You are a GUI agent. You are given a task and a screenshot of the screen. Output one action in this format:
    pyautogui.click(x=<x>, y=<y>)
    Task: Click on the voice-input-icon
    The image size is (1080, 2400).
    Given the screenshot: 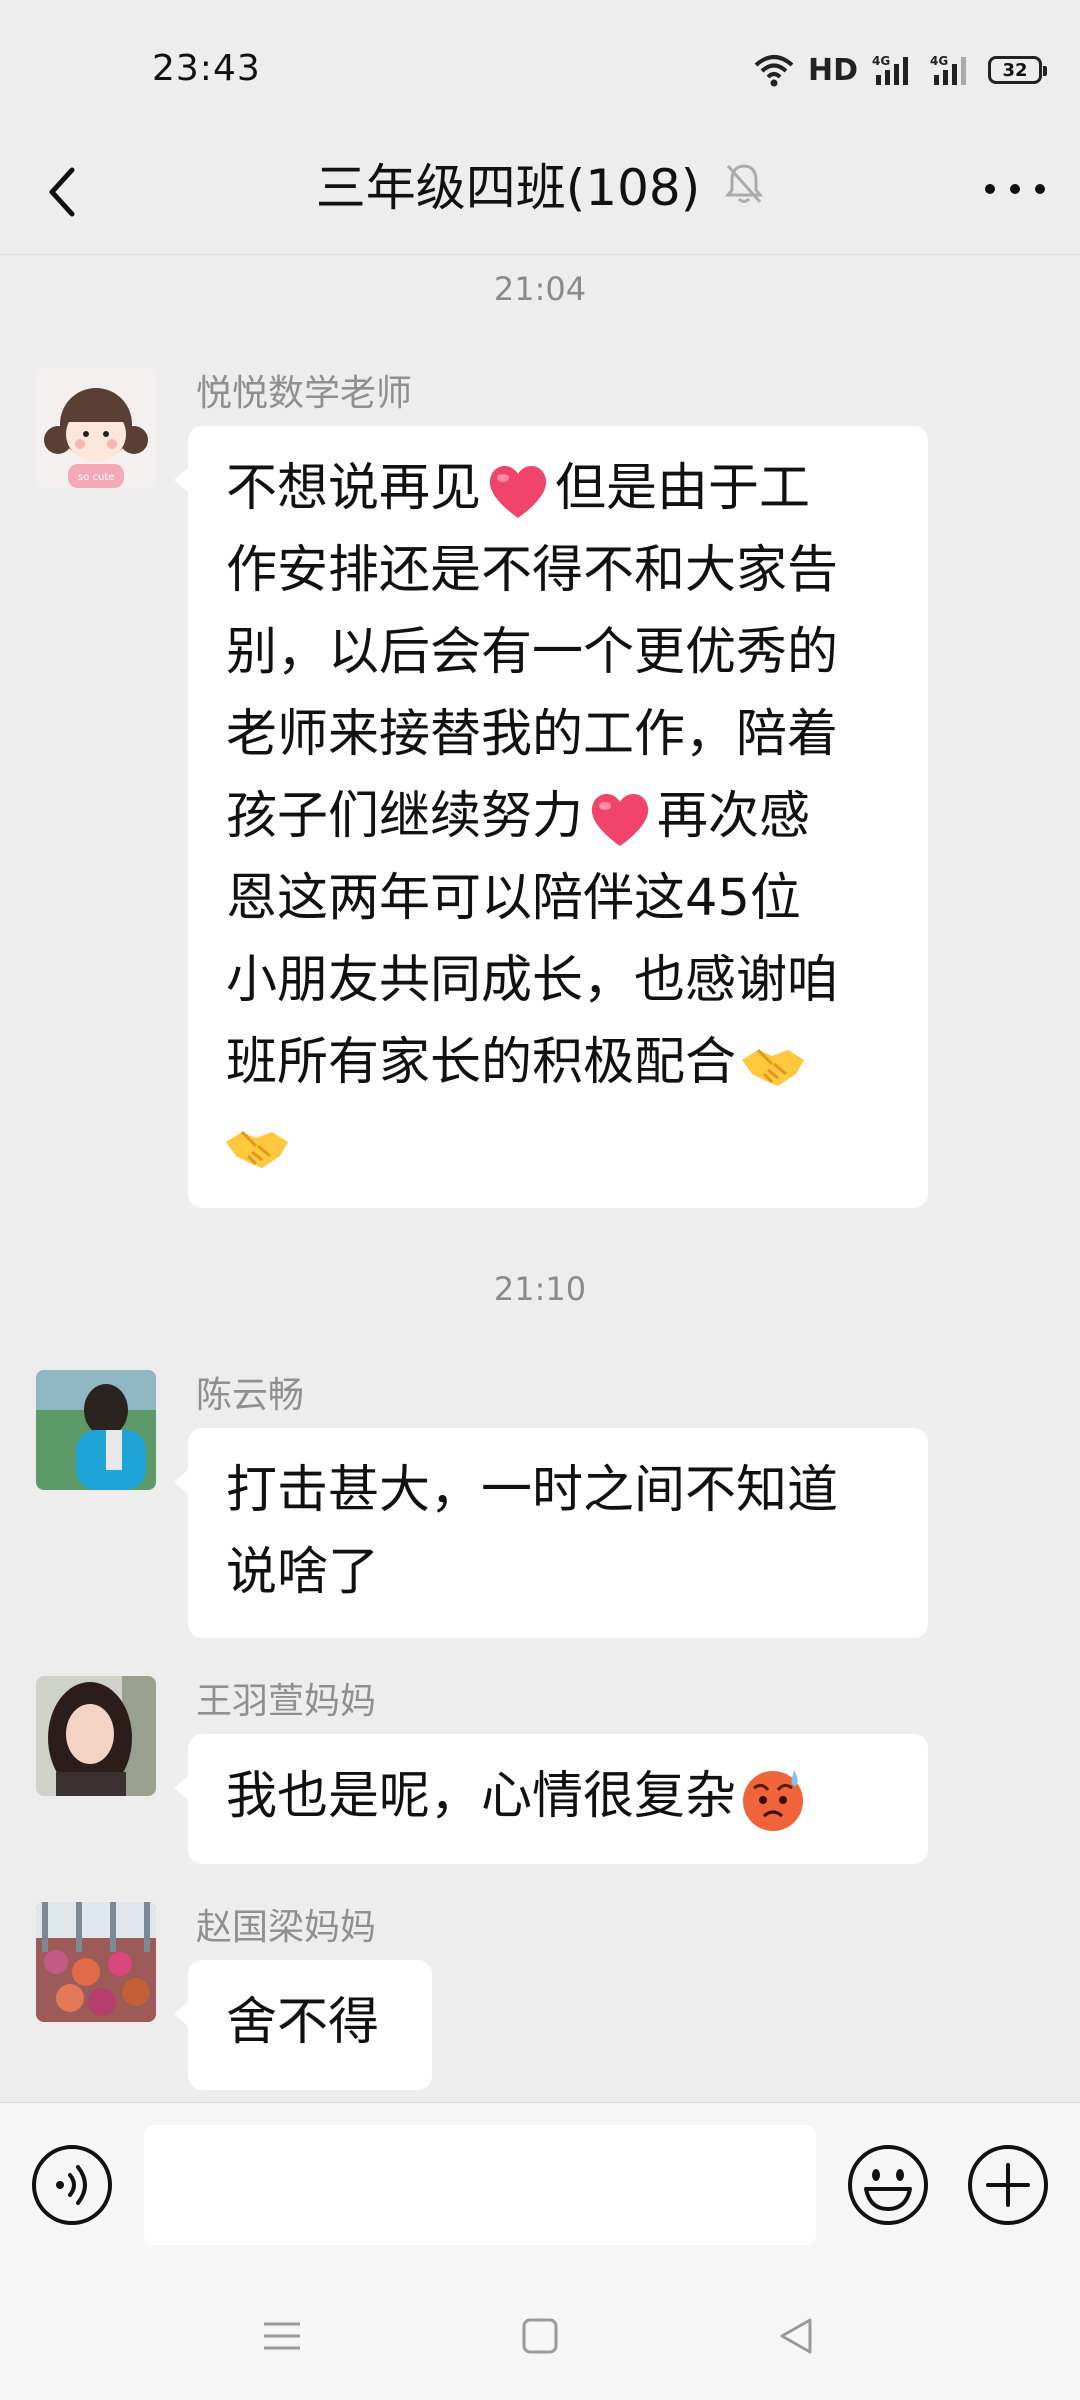 What is the action you would take?
    pyautogui.click(x=72, y=2185)
    